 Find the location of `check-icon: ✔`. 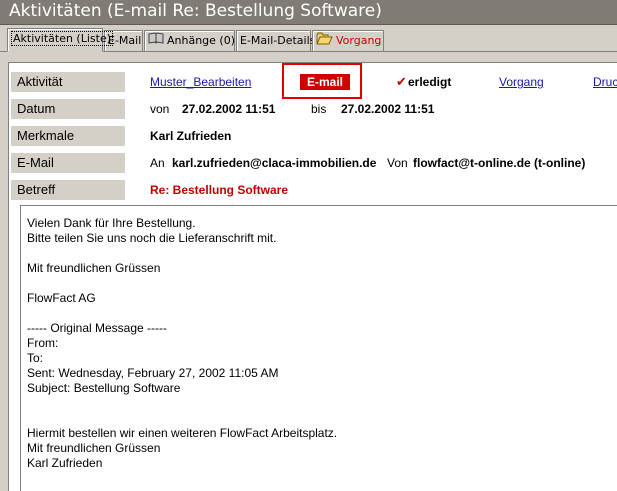

check-icon: ✔ is located at coordinates (401, 81).